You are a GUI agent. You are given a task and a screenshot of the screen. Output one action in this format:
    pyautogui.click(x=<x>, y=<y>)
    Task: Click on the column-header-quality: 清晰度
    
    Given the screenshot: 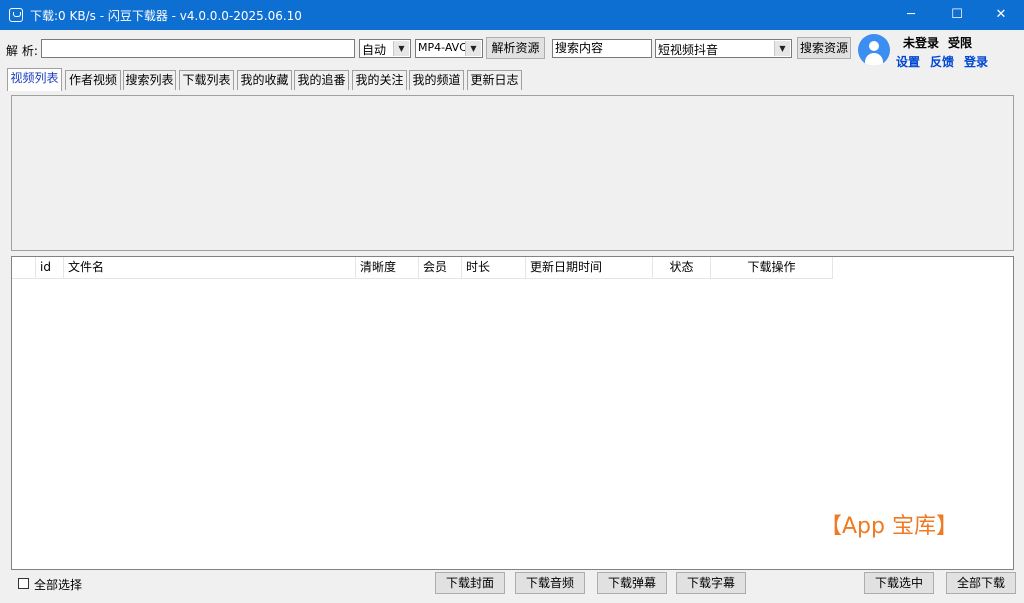 What is the action you would take?
    pyautogui.click(x=387, y=268)
    